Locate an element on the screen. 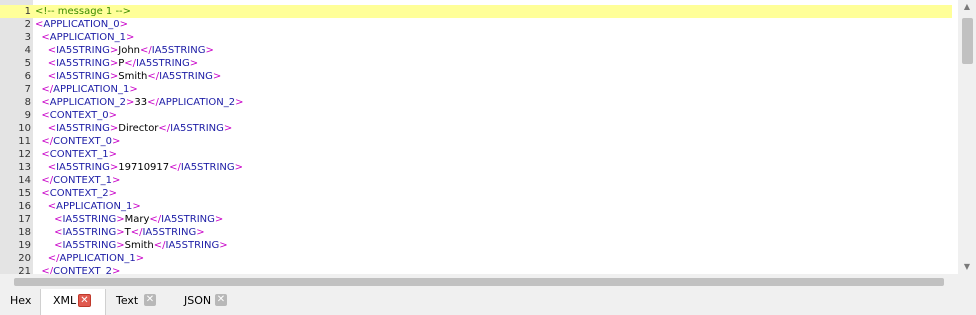 The height and width of the screenshot is (315, 976). code-content: <IA5STRING>Smith</IA5STRING> is located at coordinates (131, 245).